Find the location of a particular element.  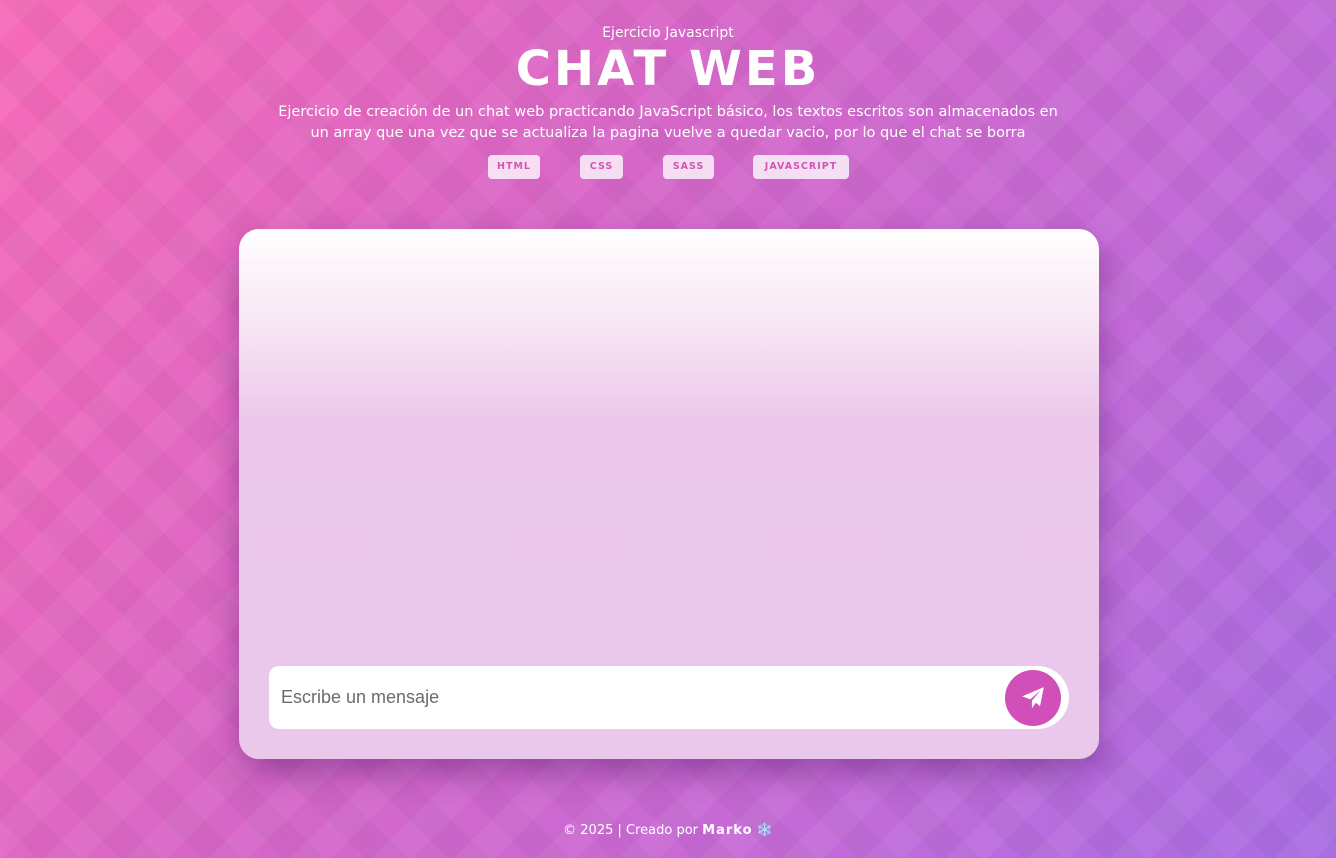

tag-css: CSS is located at coordinates (601, 167).